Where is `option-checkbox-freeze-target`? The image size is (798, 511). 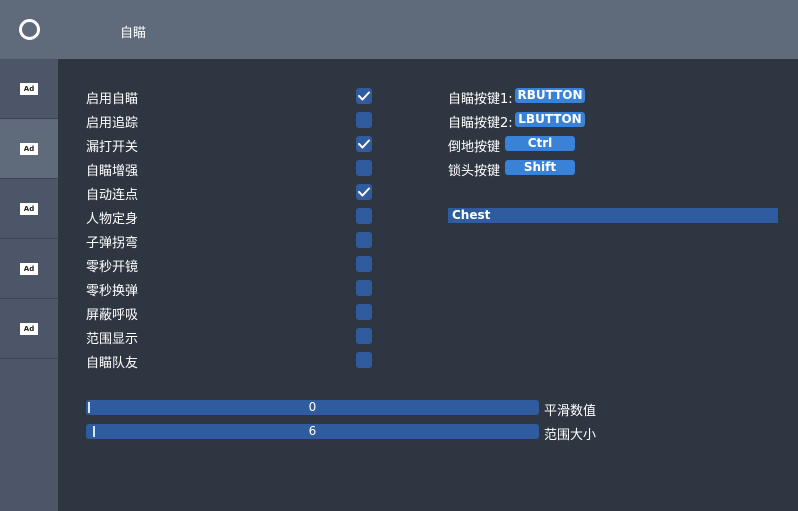 option-checkbox-freeze-target is located at coordinates (364, 216).